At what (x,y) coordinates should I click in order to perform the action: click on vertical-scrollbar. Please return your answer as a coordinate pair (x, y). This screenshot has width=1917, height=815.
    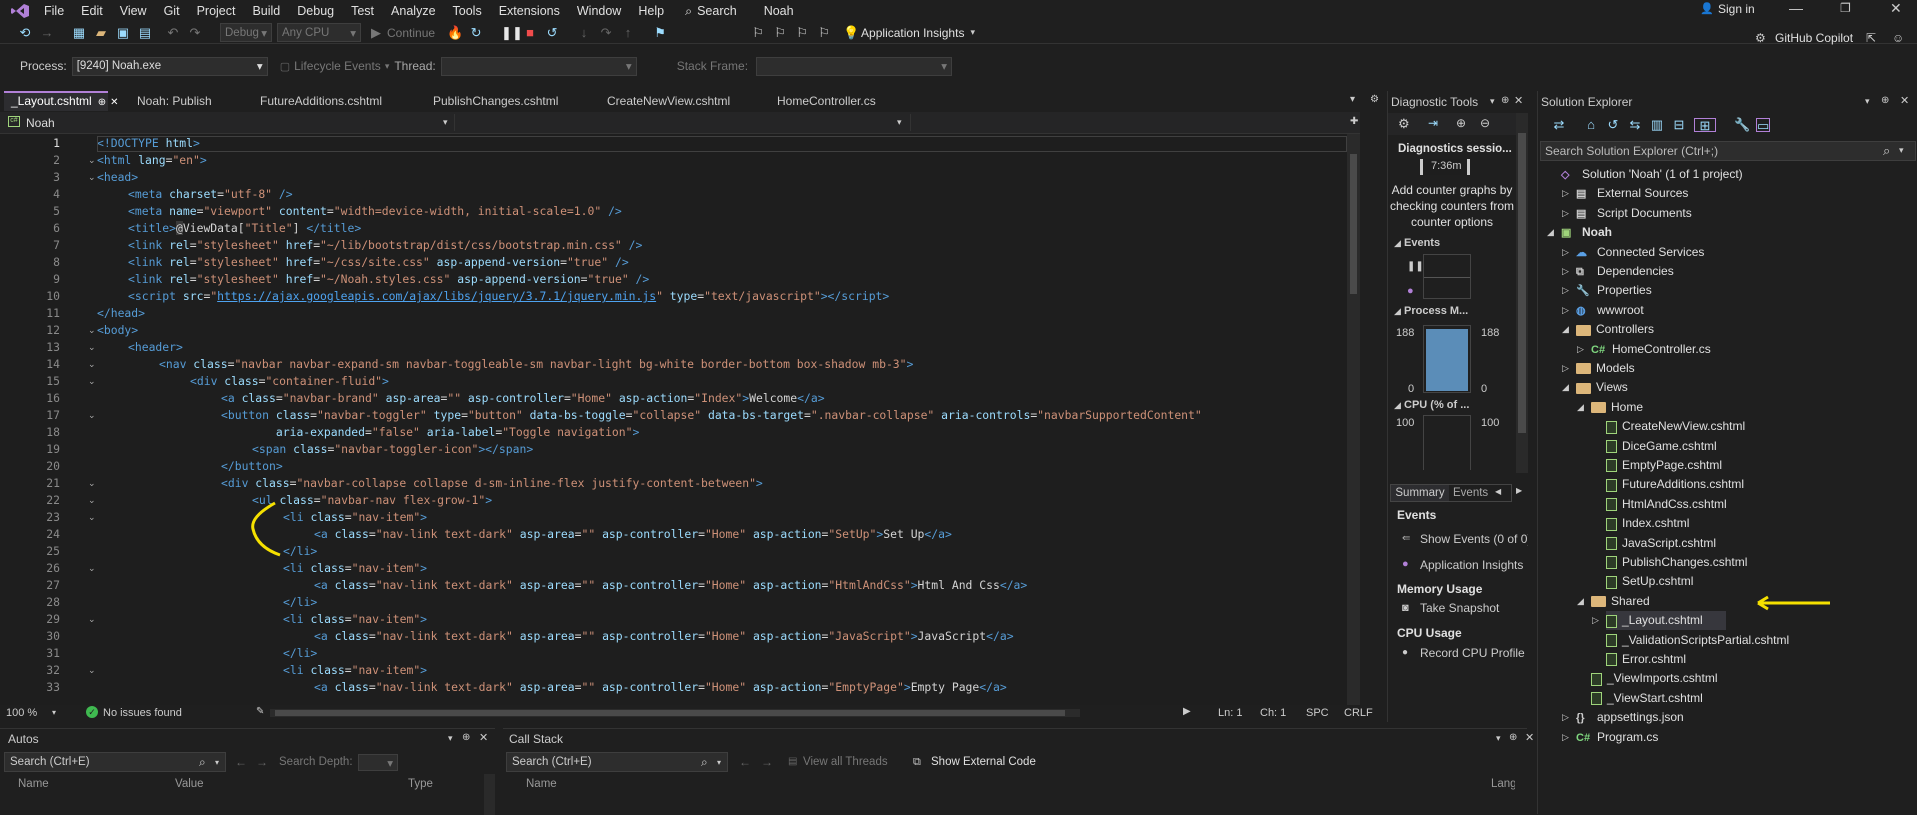
    Looking at the image, I should click on (1353, 419).